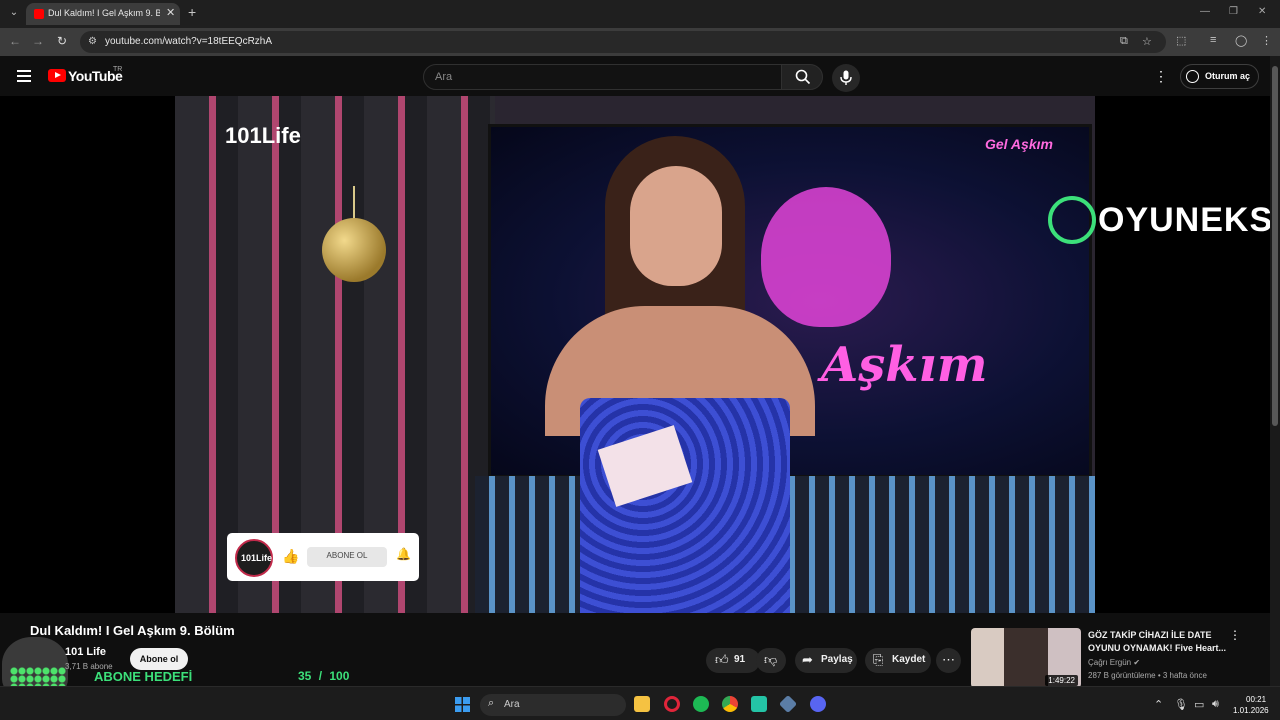  I want to click on browser-menu-icon: ⋮, so click(1266, 40).